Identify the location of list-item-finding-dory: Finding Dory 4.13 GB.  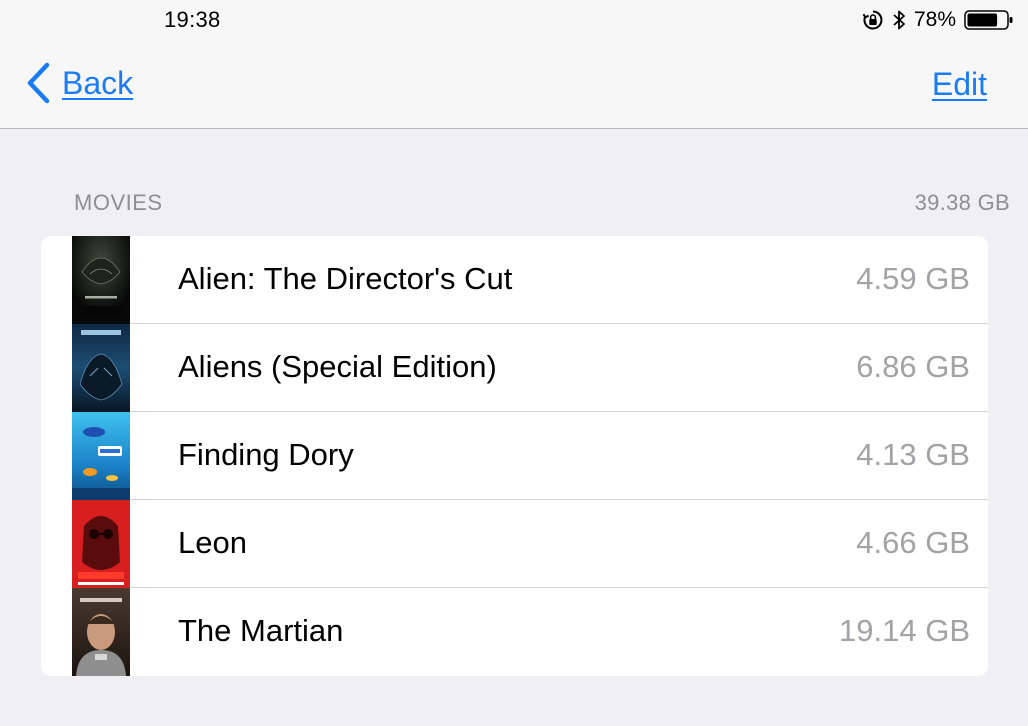
(514, 456).